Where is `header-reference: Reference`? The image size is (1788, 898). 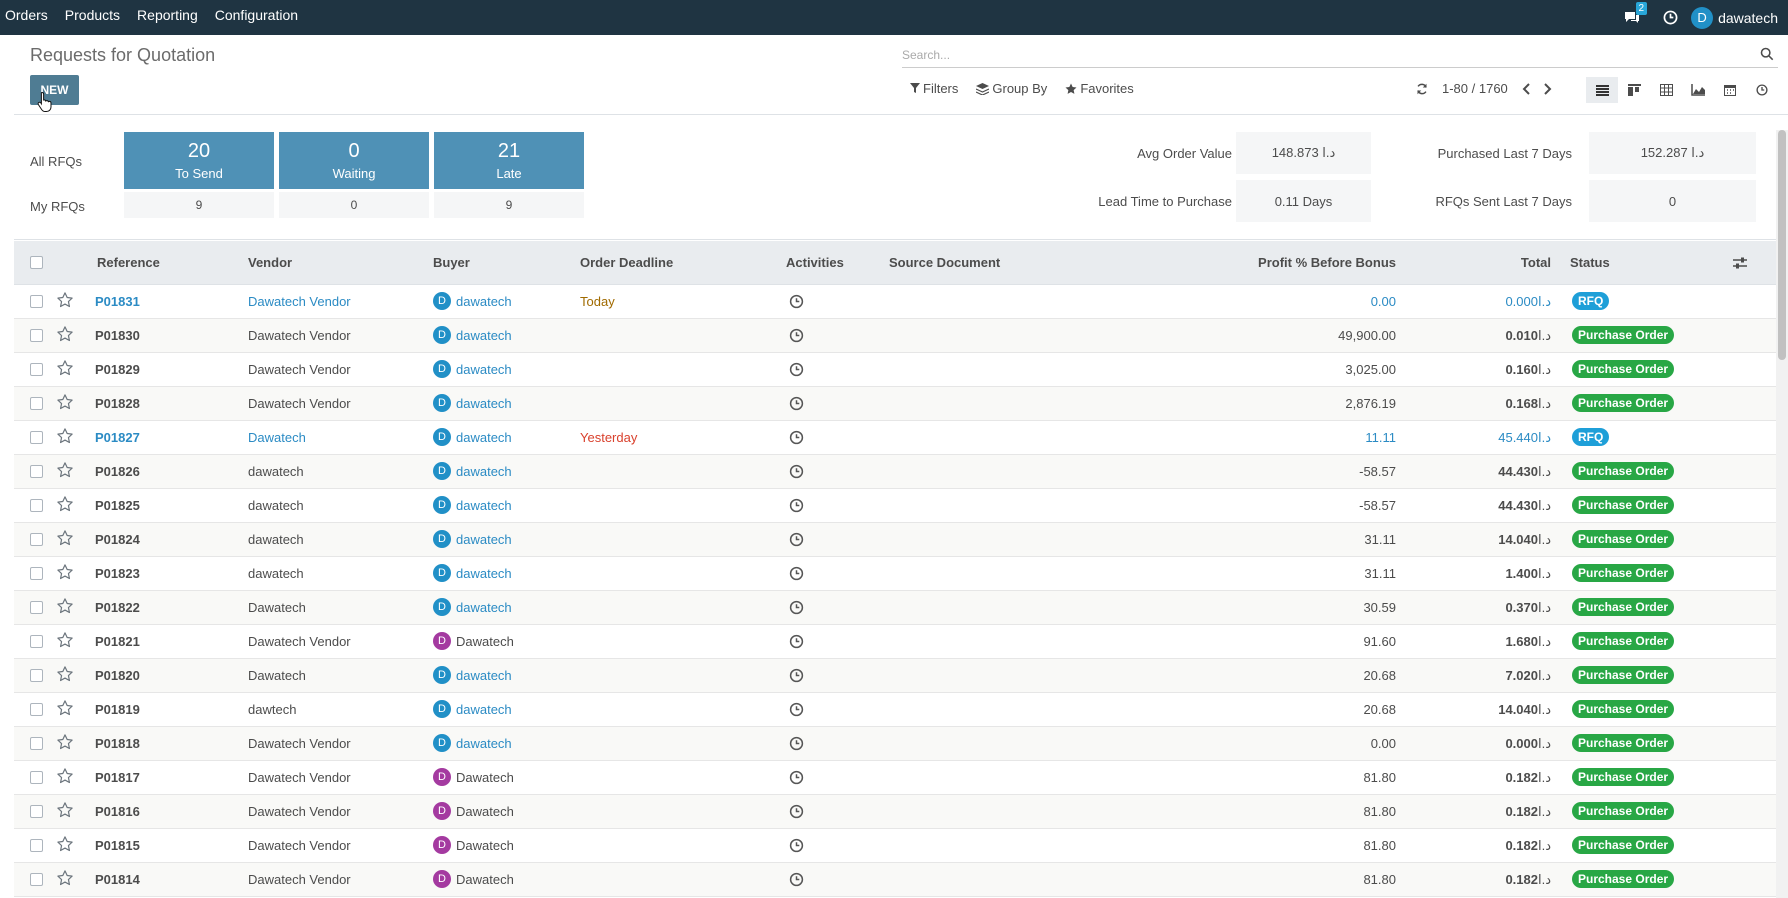 header-reference: Reference is located at coordinates (128, 262).